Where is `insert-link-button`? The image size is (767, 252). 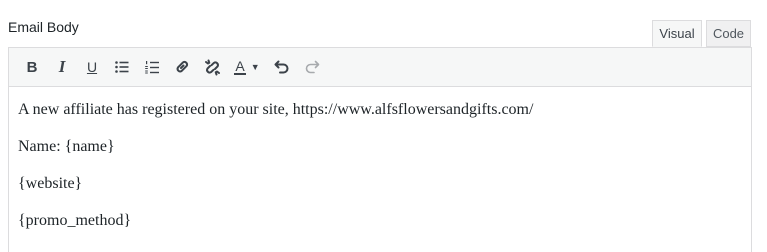 insert-link-button is located at coordinates (182, 67).